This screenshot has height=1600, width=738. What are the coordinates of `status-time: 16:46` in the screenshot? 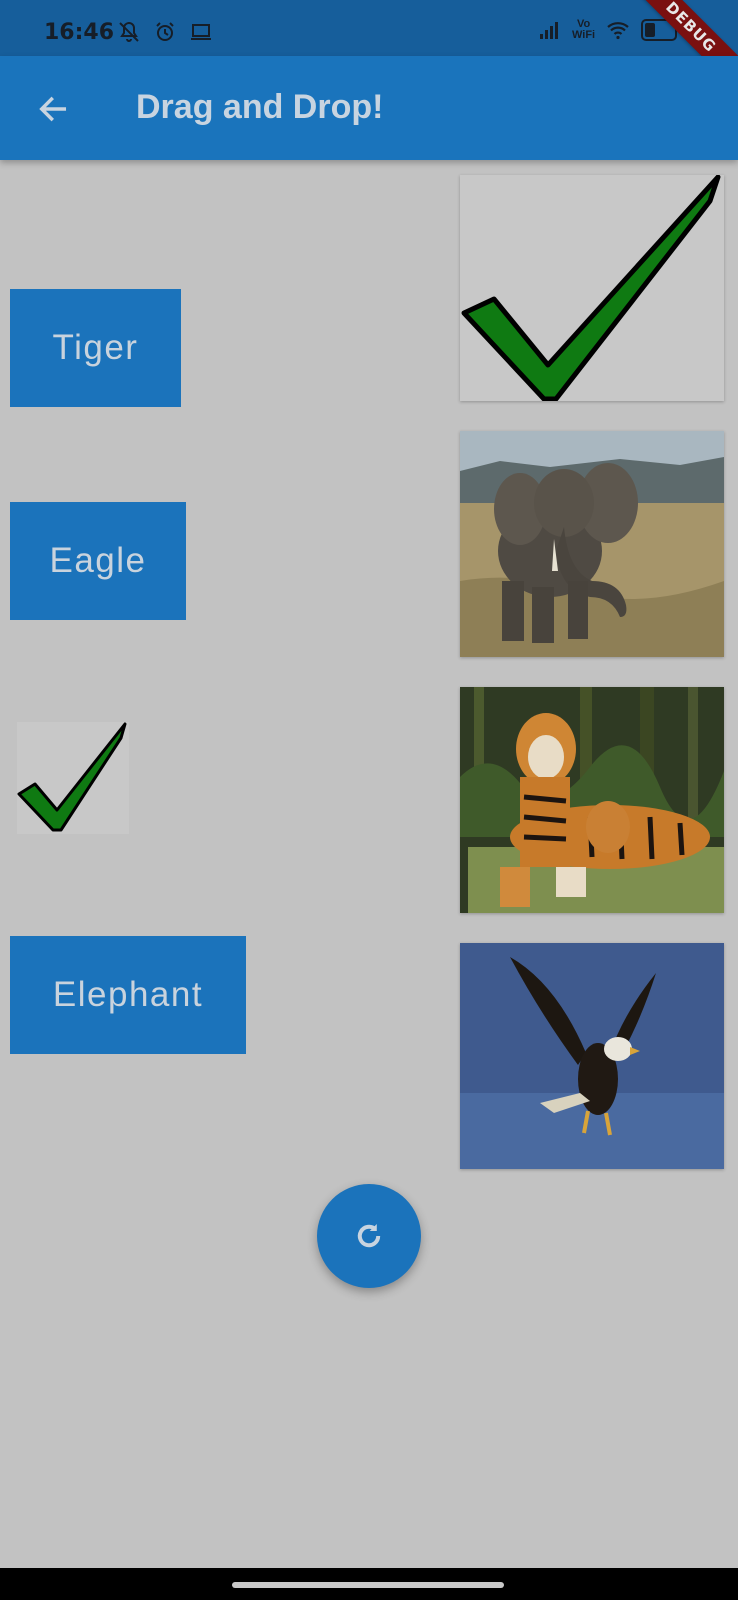 It's located at (79, 32).